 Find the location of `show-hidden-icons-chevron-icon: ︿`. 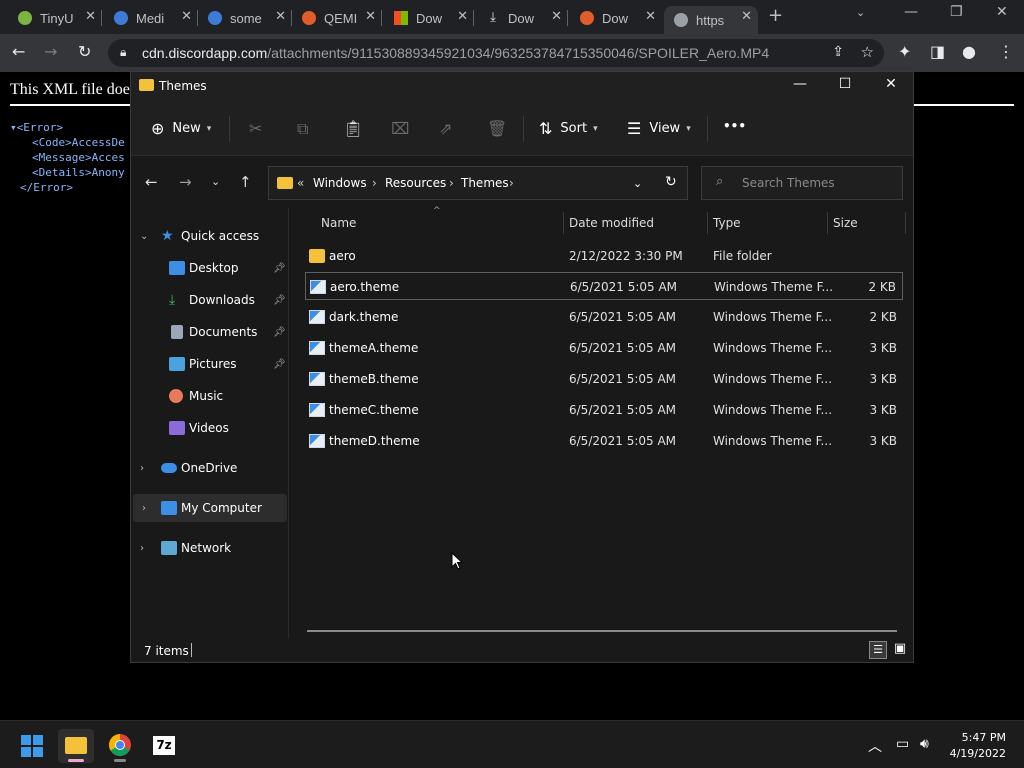

show-hidden-icons-chevron-icon: ︿ is located at coordinates (875, 746).